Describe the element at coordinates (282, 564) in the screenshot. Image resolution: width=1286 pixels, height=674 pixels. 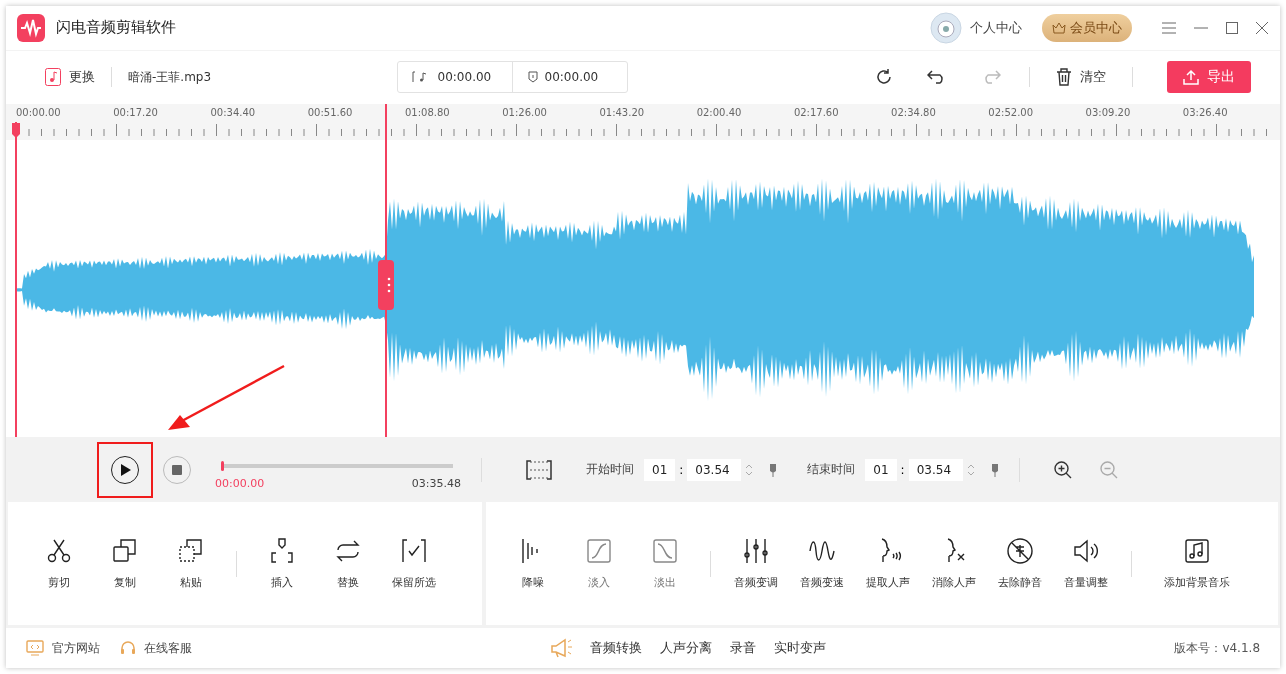
I see `tool-button: 插入` at that location.